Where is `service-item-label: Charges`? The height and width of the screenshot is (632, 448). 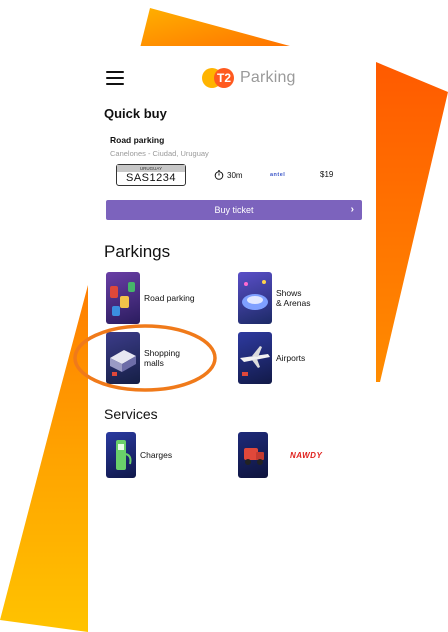
service-item-label: Charges is located at coordinates (156, 455).